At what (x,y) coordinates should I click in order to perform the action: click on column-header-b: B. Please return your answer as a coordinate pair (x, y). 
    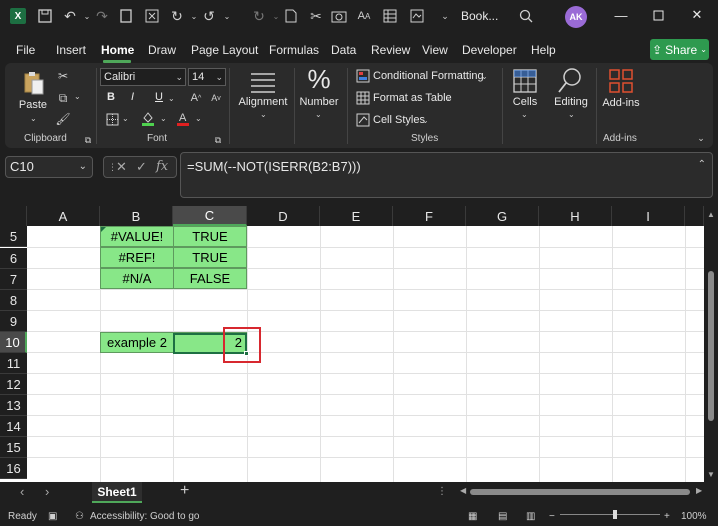
    Looking at the image, I should click on (136, 216).